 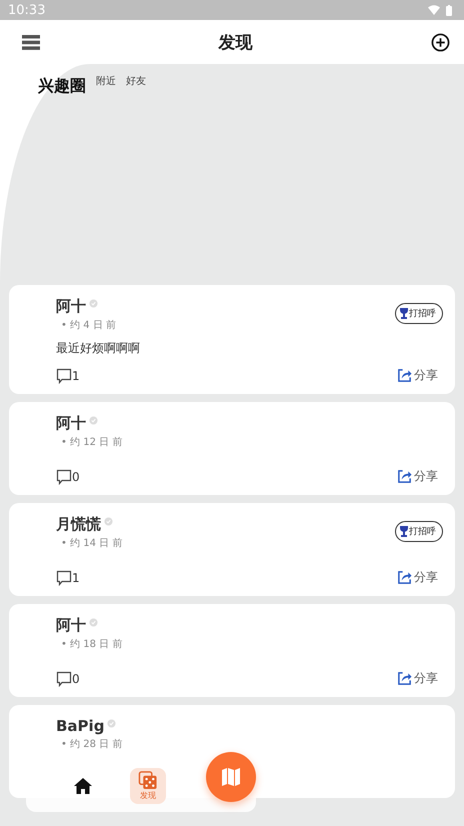 I want to click on status-time: 10:33, so click(x=27, y=10).